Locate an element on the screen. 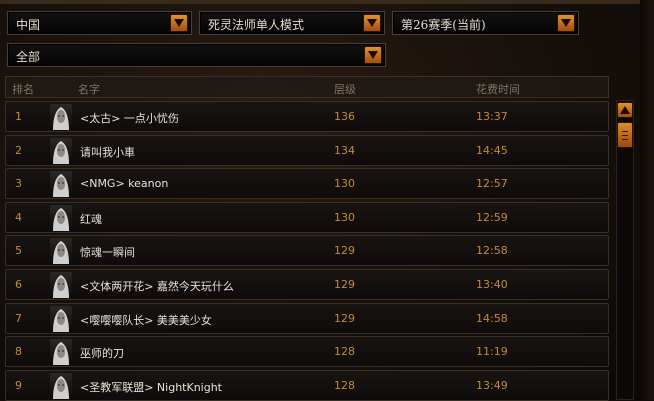 The image size is (654, 401). table-row: 6 <文体两开花> 嘉然今天玩什么 129 13:40 is located at coordinates (307, 284).